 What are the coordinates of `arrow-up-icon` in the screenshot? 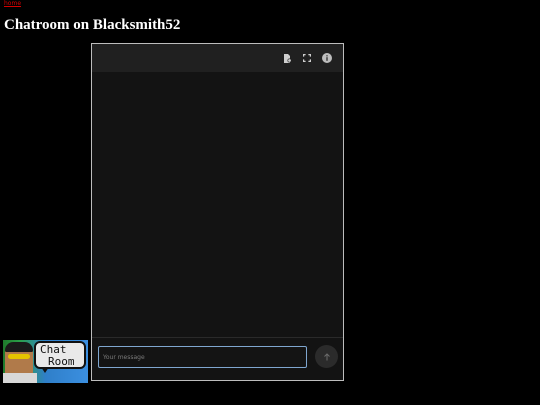 It's located at (326, 356).